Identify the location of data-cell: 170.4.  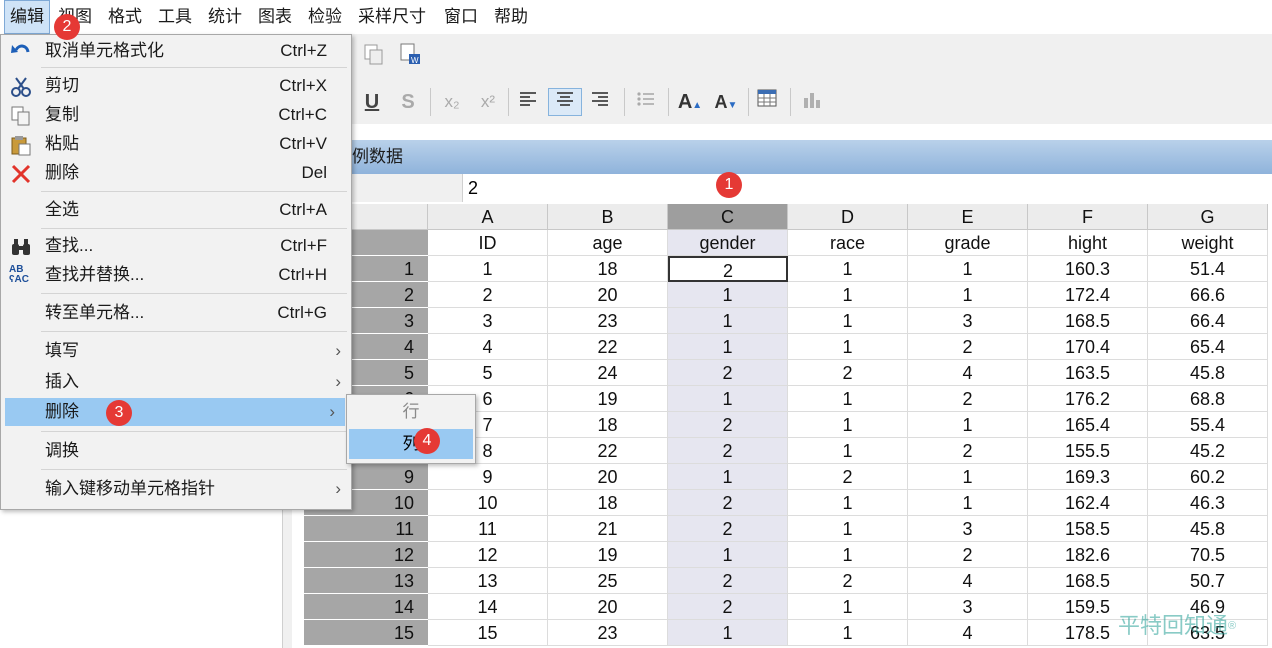
(1088, 347).